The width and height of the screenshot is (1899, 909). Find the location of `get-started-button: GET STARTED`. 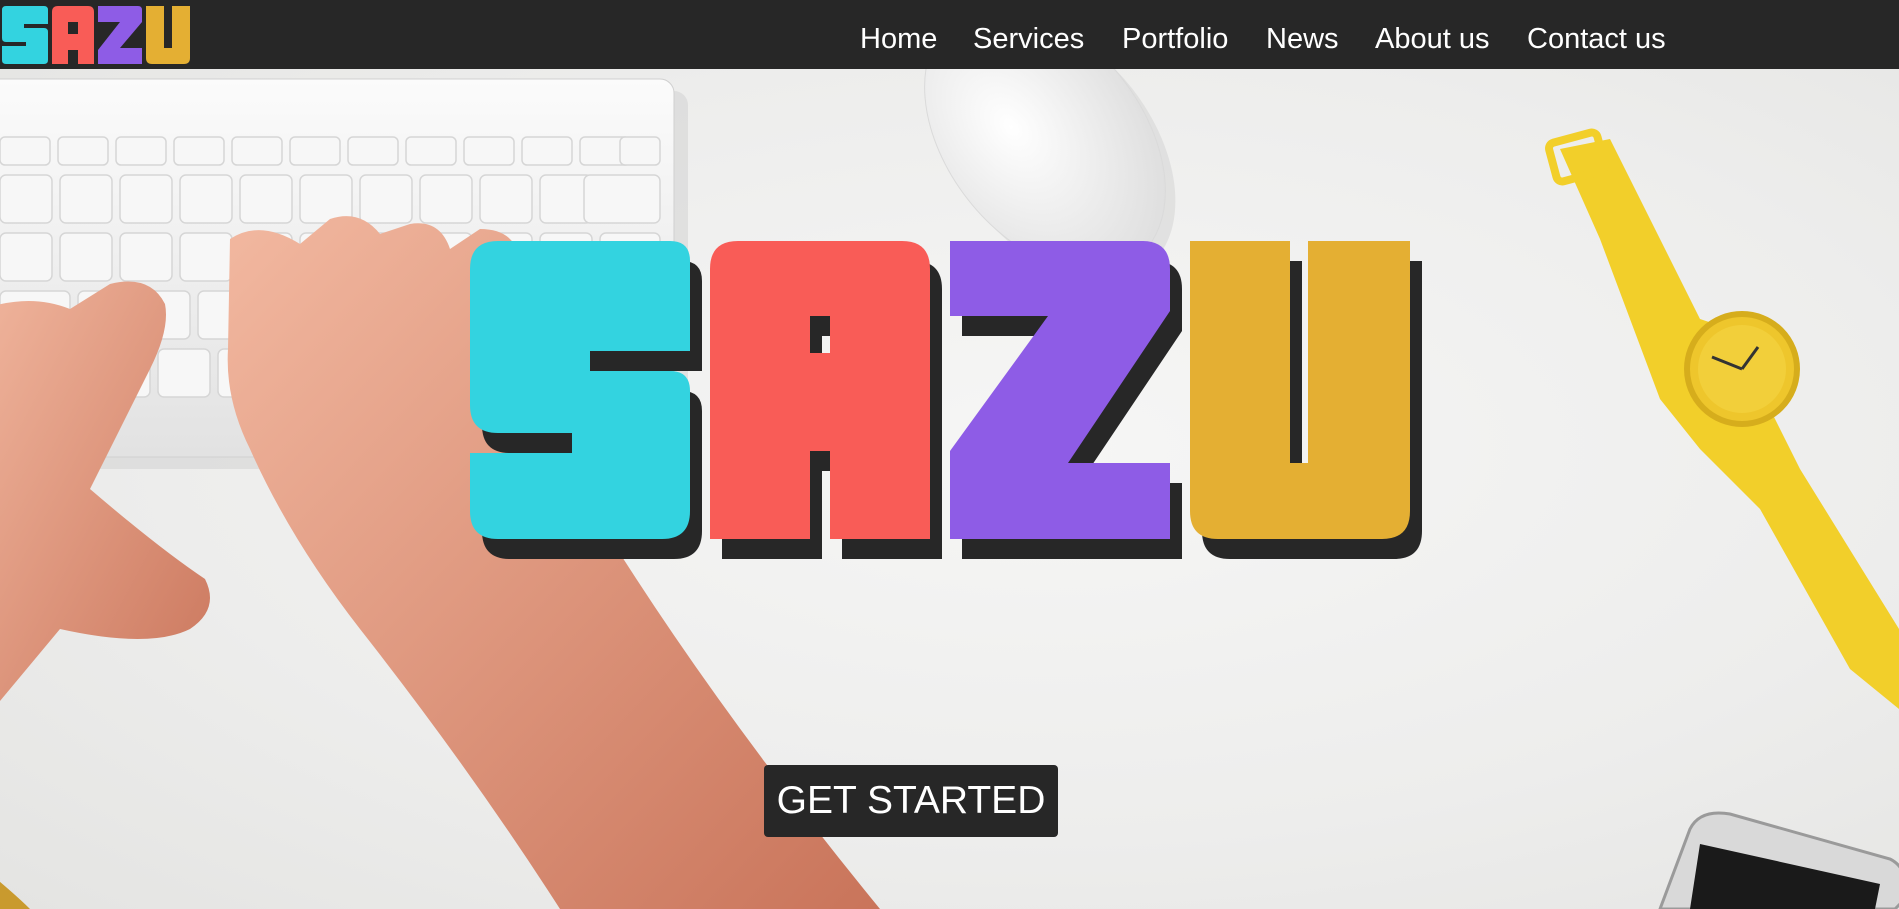

get-started-button: GET STARTED is located at coordinates (911, 801).